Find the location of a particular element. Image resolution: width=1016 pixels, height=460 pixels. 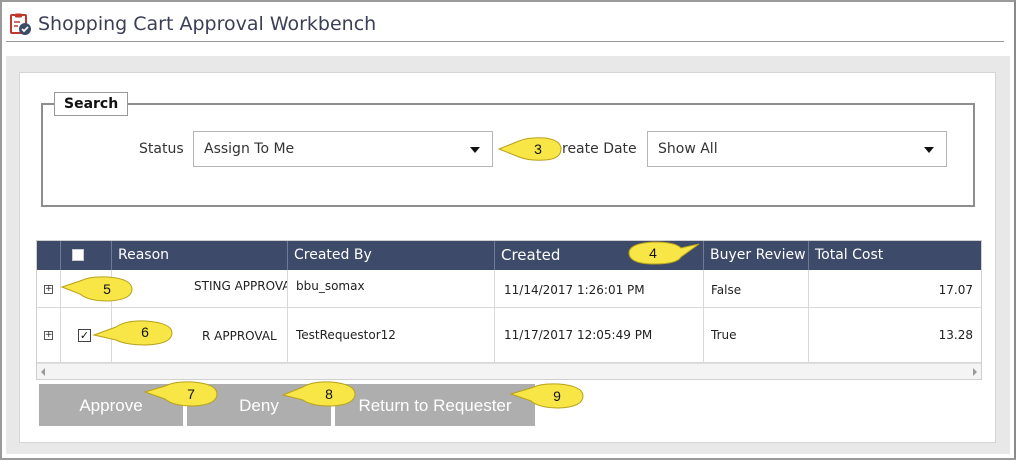

clipboard-check-icon is located at coordinates (20, 24).